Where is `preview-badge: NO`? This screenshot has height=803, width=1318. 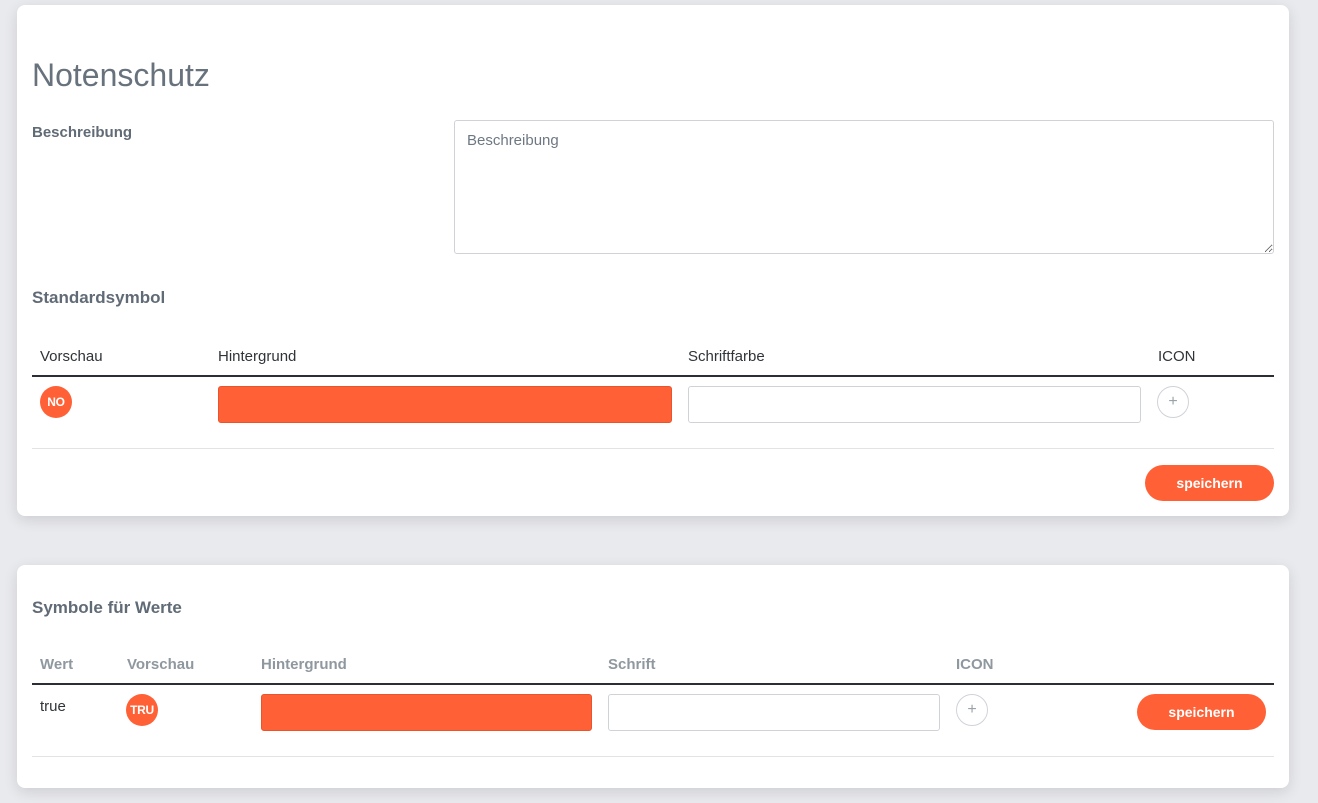
preview-badge: NO is located at coordinates (56, 402).